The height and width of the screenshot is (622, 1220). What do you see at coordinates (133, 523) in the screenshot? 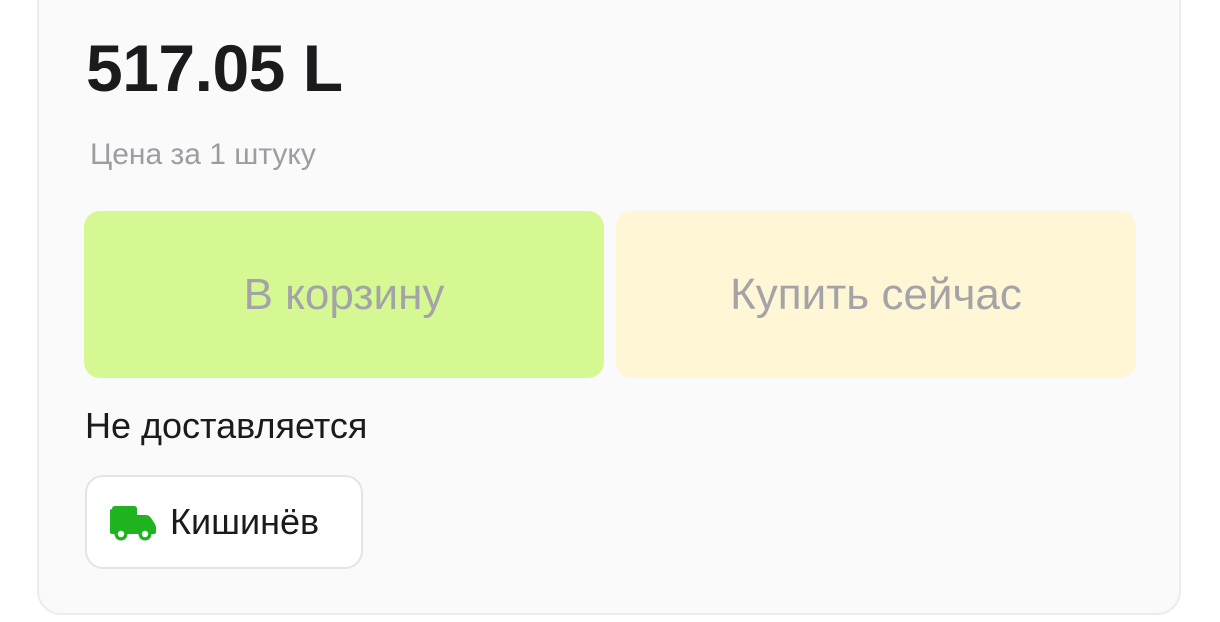
I see `truck-icon` at bounding box center [133, 523].